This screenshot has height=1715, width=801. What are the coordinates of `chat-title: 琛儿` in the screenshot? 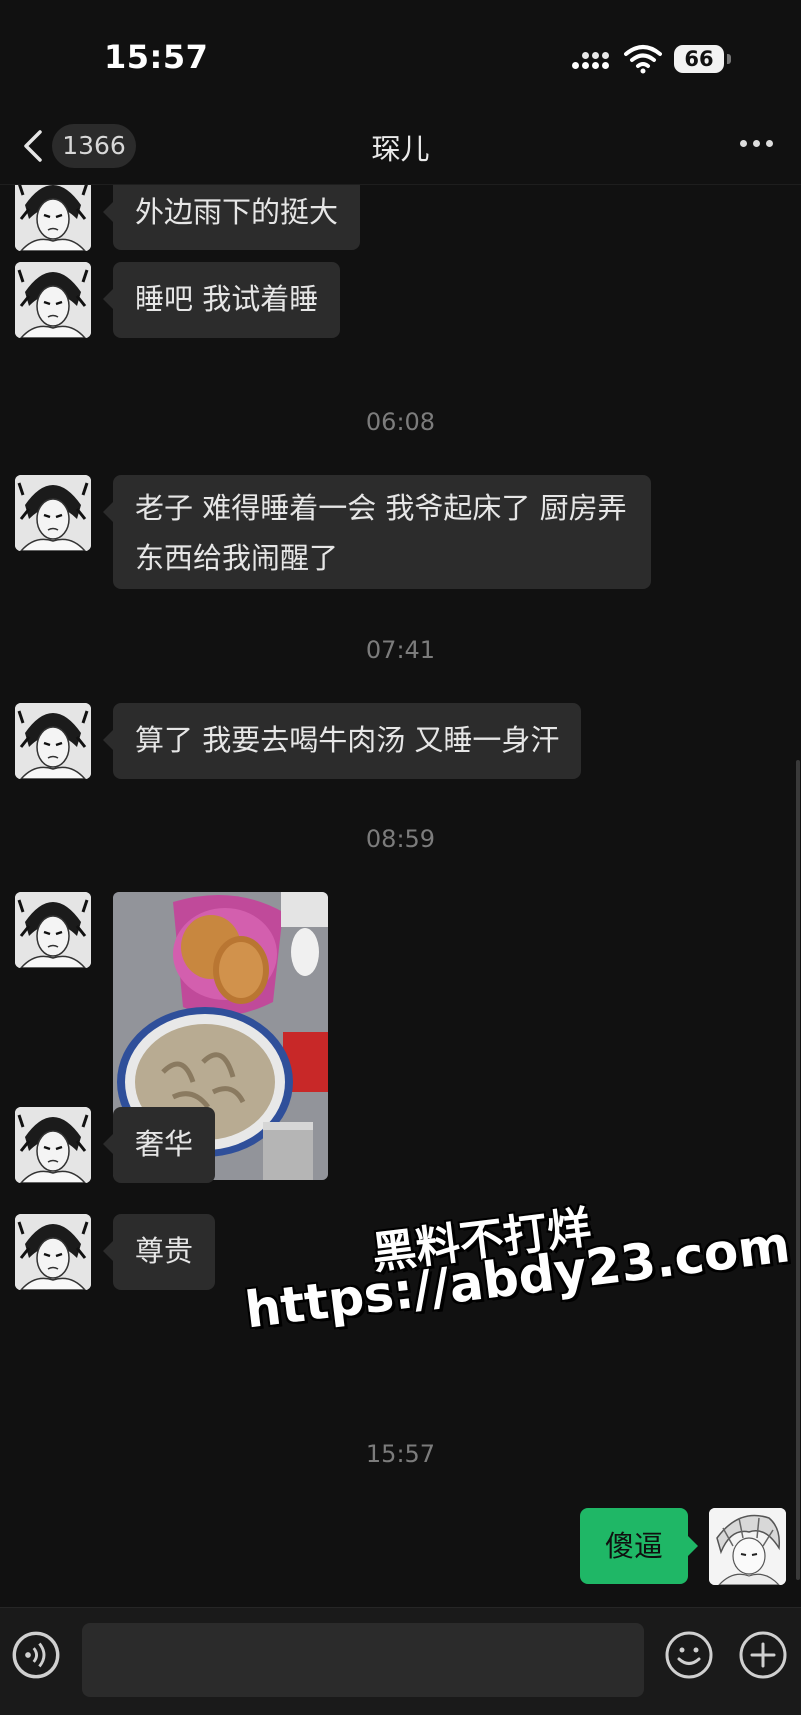 It's located at (400, 149).